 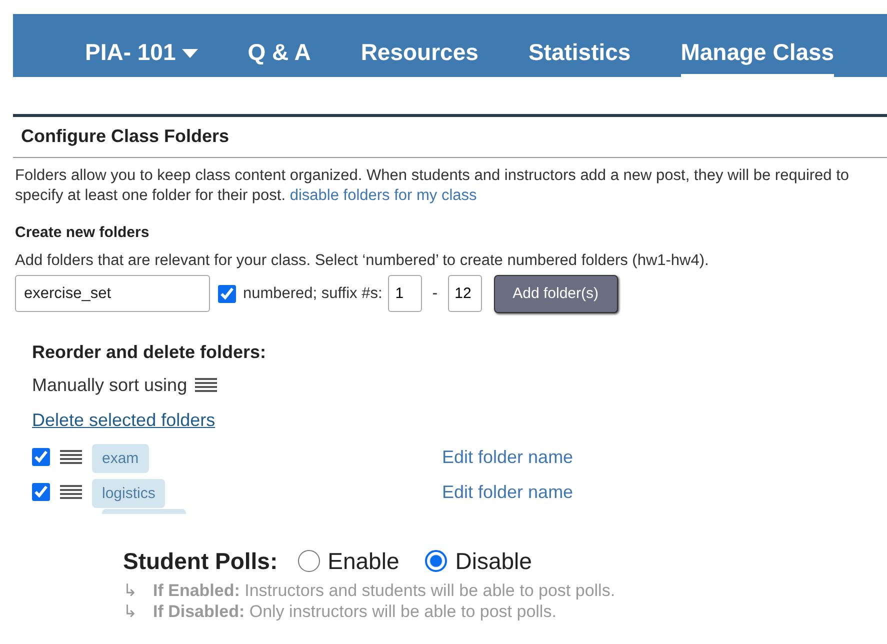 I want to click on intro-paragraph: Folders allow you to keep class content organized. When students and instructors add a new post, they will be required to specify at least one folder for their post. disable folders for my class, so click(x=432, y=186).